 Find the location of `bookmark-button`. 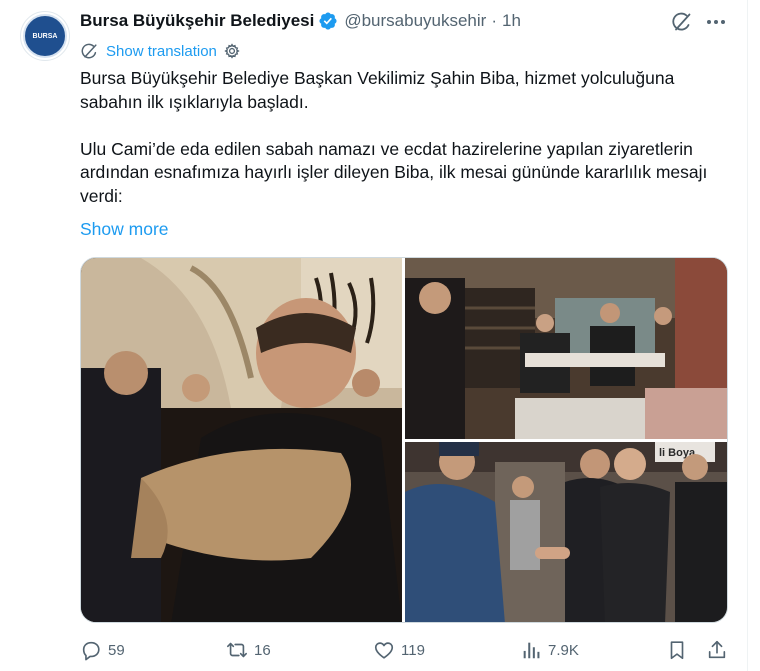

bookmark-button is located at coordinates (677, 650).